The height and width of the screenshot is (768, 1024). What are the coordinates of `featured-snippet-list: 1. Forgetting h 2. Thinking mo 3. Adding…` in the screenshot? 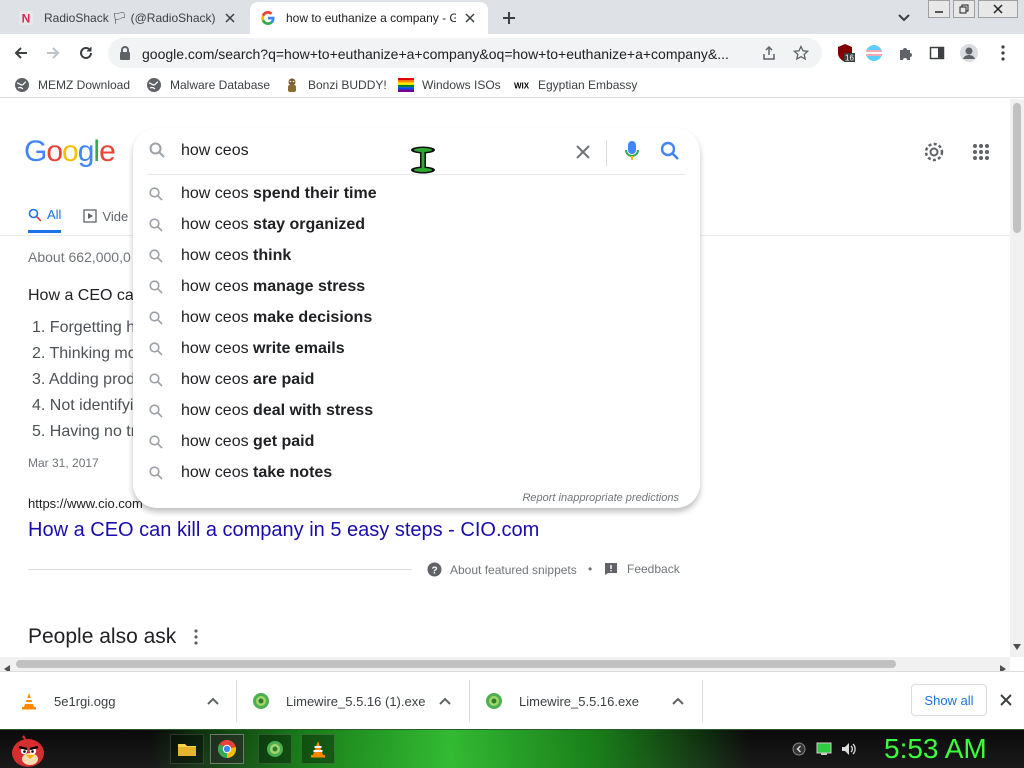 It's located at (84, 384).